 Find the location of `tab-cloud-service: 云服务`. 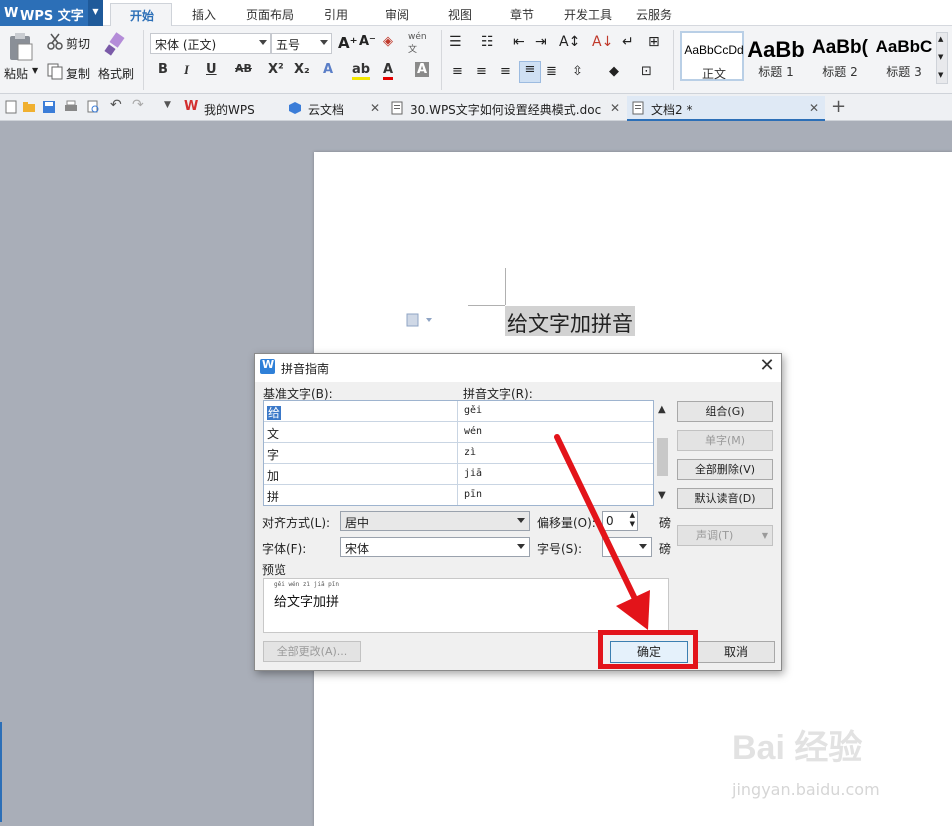

tab-cloud-service: 云服务 is located at coordinates (654, 14).